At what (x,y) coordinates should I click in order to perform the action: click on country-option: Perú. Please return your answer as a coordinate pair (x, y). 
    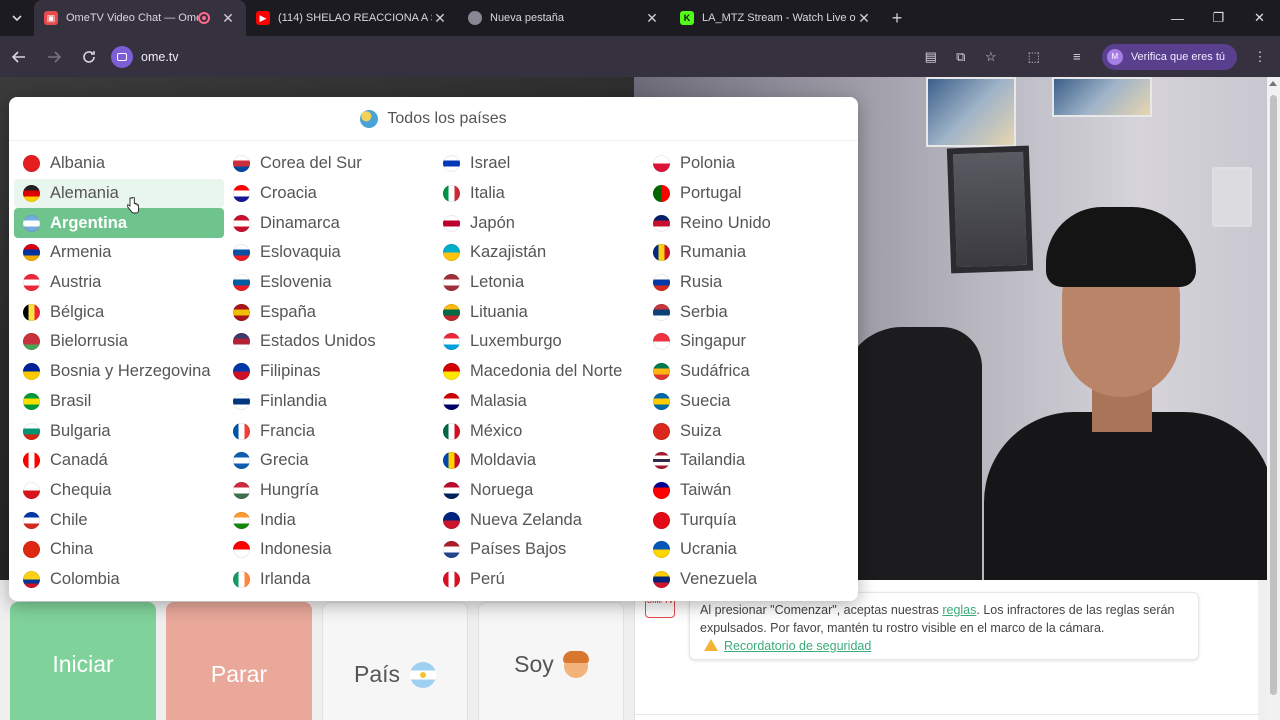
    Looking at the image, I should click on (539, 580).